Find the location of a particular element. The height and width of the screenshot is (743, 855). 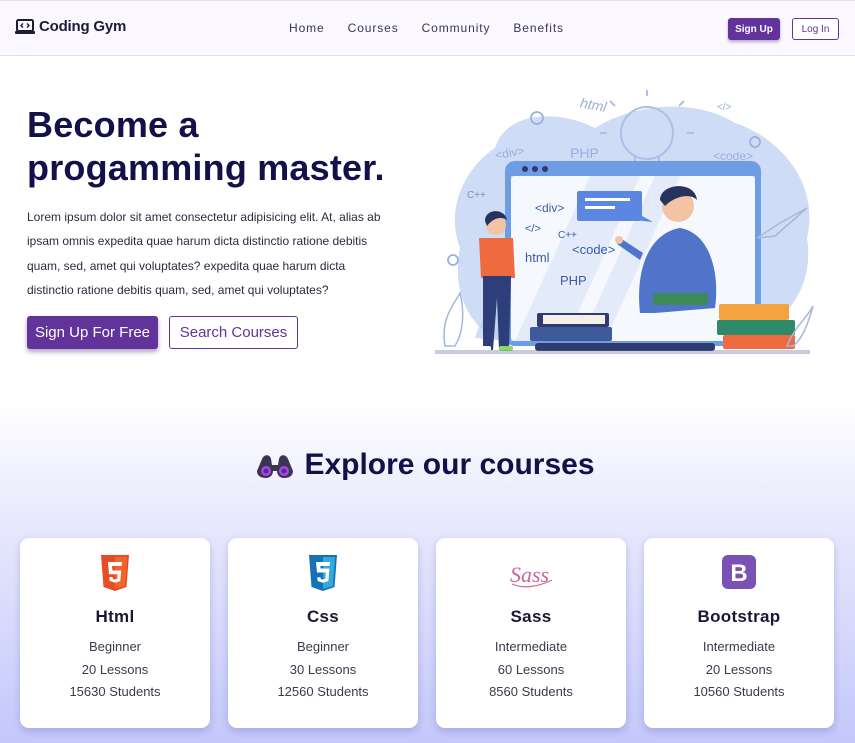

course-meta: Beginner 30 Lessons 12560 Students is located at coordinates (323, 670).